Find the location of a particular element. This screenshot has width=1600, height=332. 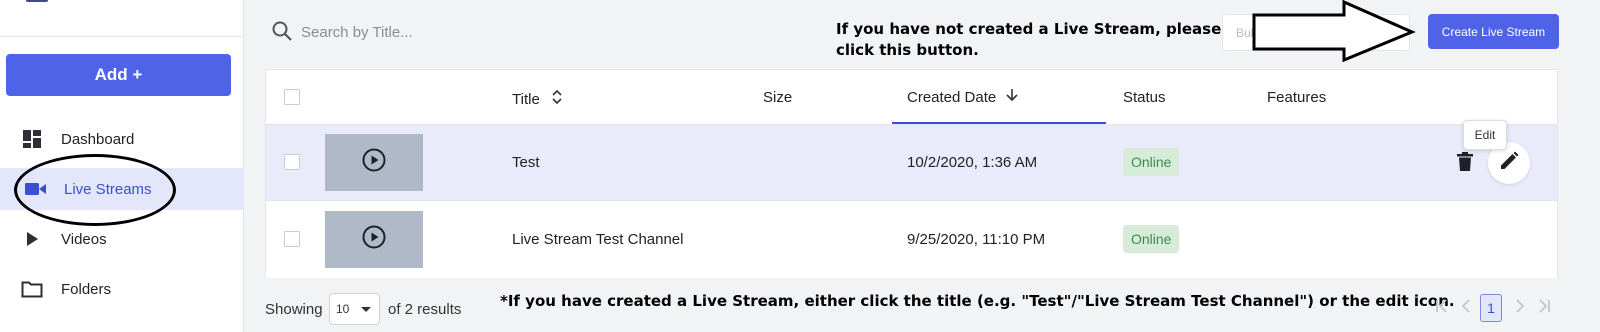

sidebar-item-label: Folders is located at coordinates (86, 289).